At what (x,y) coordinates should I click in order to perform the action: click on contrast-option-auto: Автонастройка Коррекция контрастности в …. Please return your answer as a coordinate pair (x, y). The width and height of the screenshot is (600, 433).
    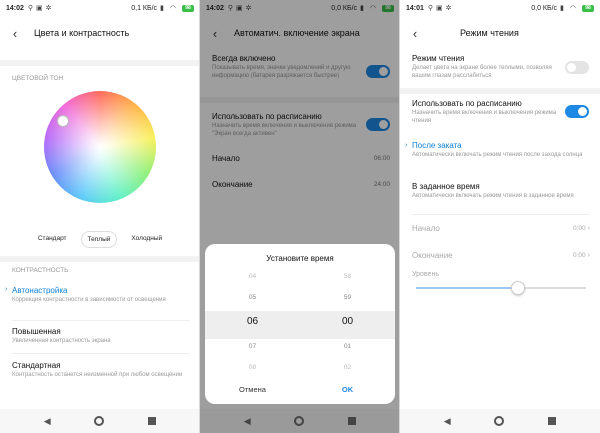
    Looking at the image, I should click on (102, 295).